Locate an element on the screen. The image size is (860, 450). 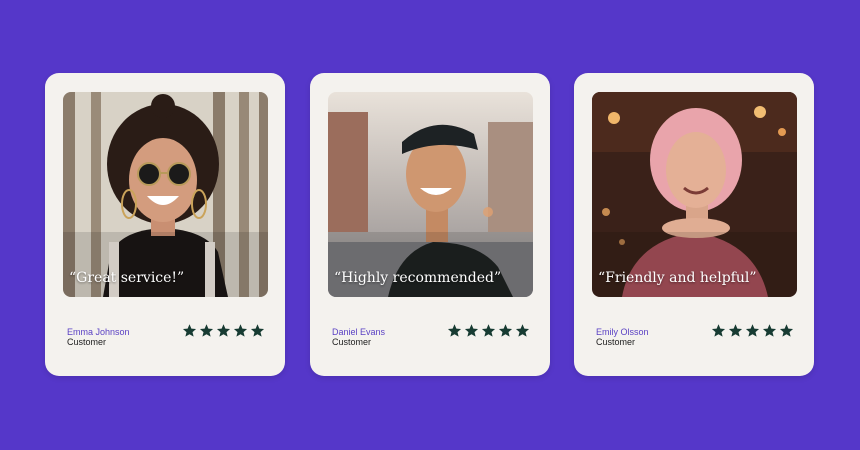
customer-photo: “Highly recommended” is located at coordinates (430, 194).